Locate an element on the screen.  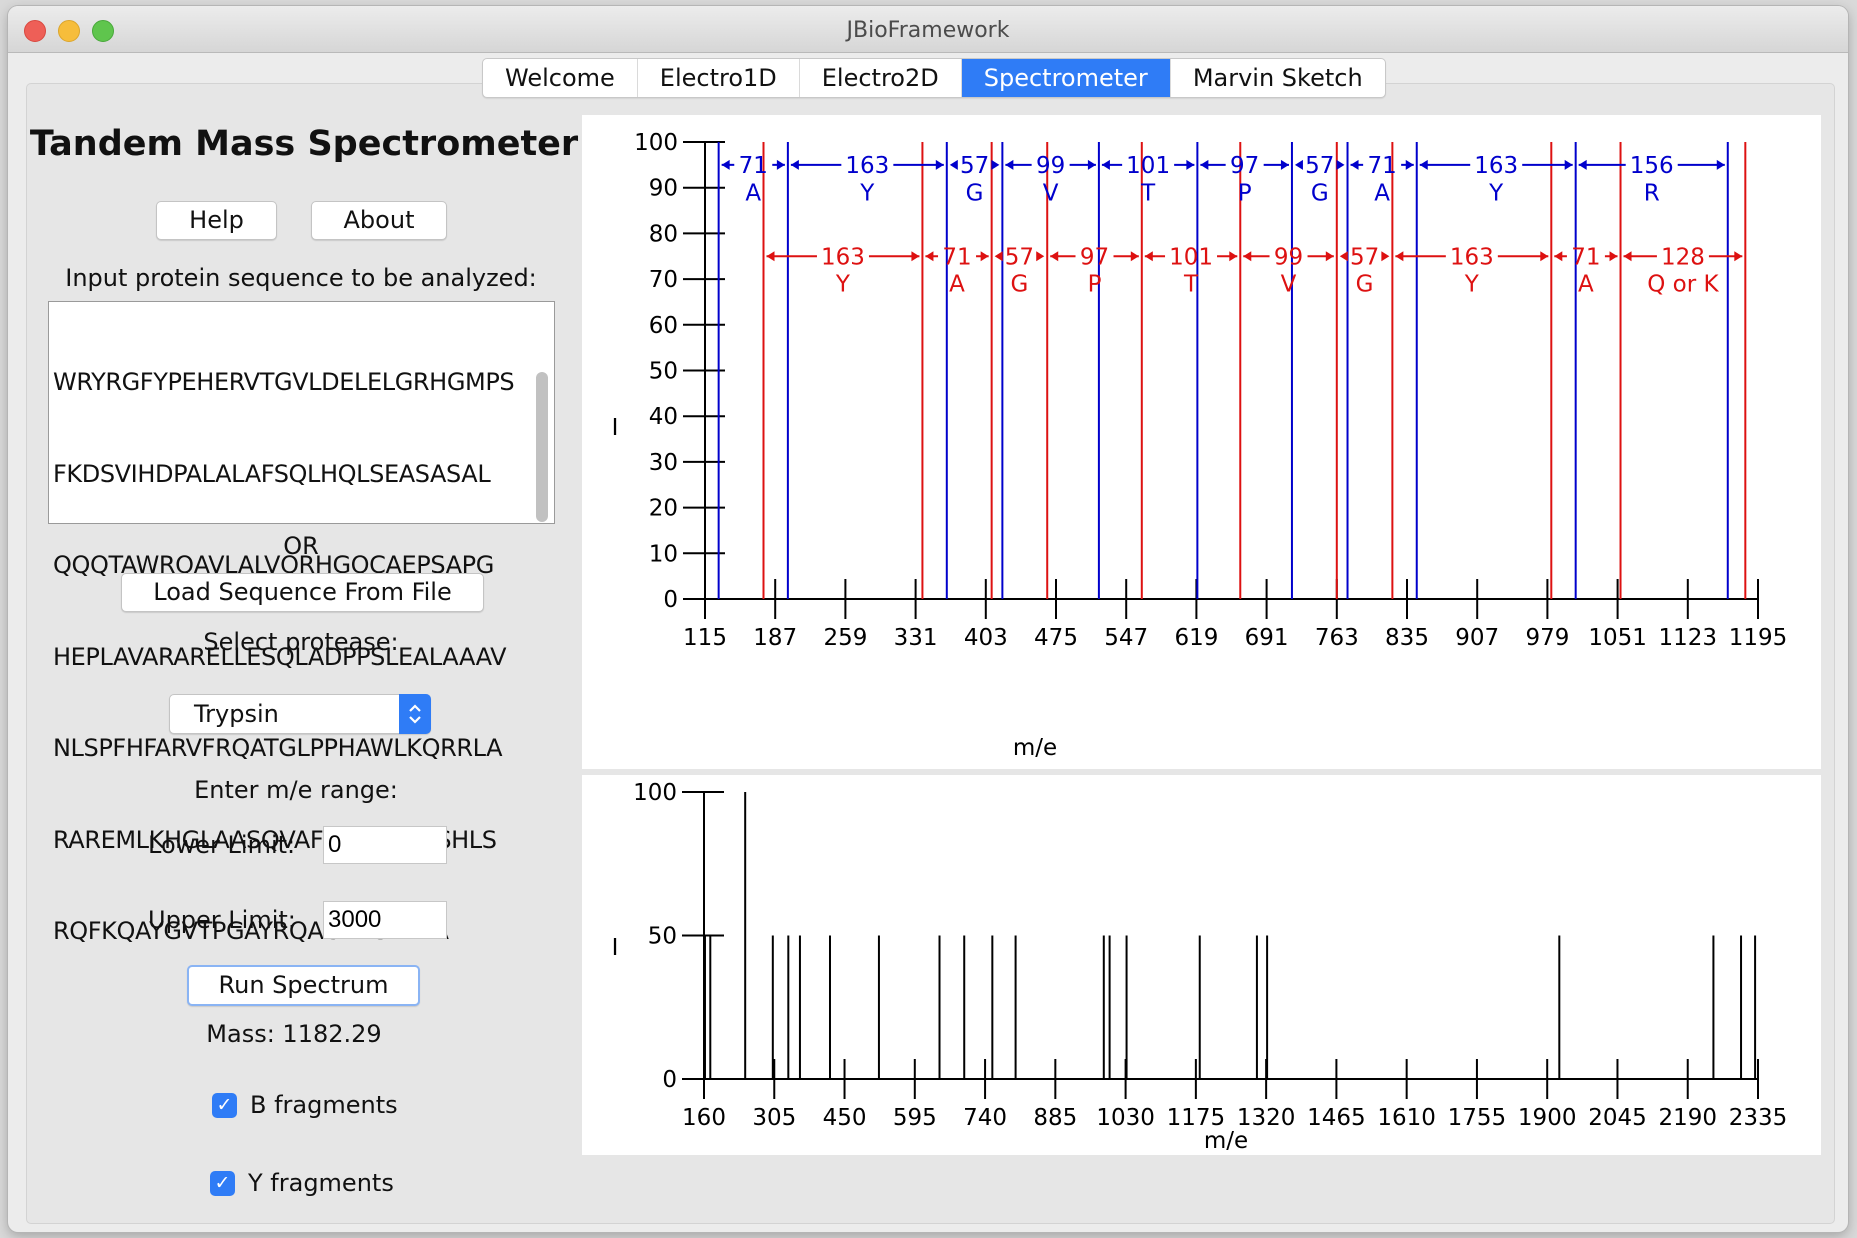
lower-limit-input is located at coordinates (385, 845).